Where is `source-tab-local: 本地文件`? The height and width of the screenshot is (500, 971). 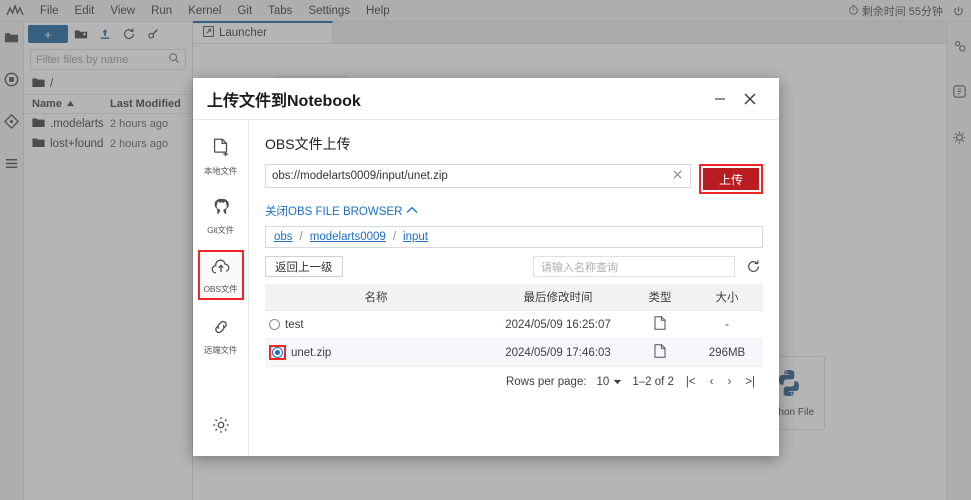
source-tab-local: 本地文件 is located at coordinates (221, 156).